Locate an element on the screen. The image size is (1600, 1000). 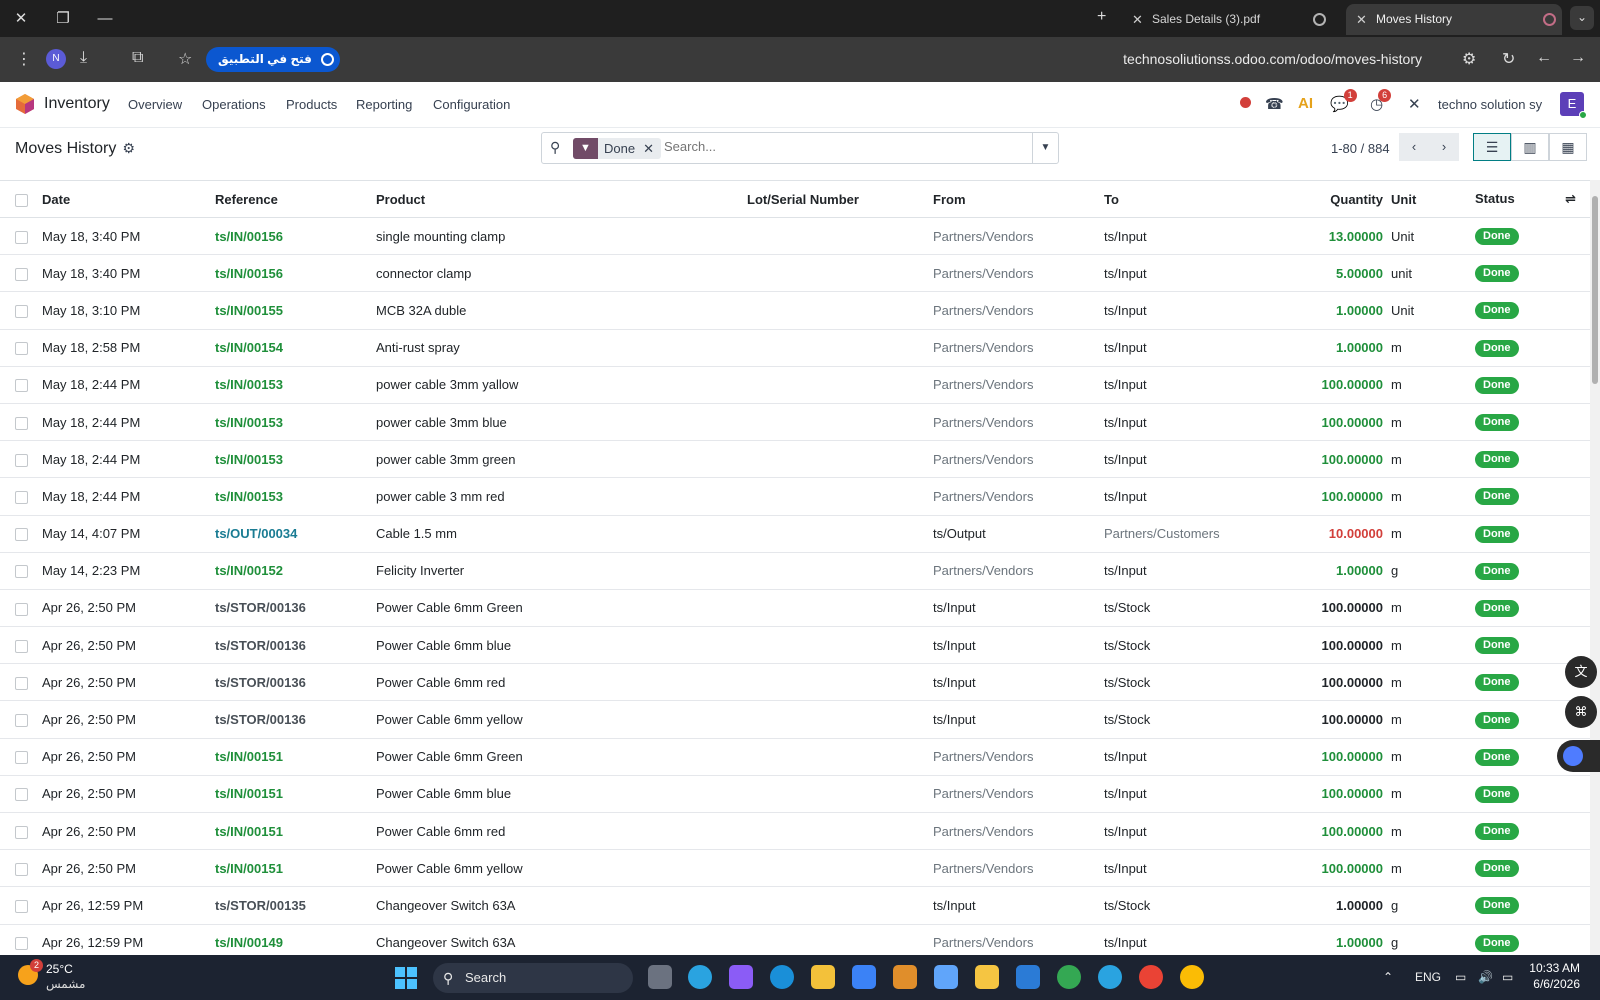
windows-start-icon is located at coordinates (406, 978).